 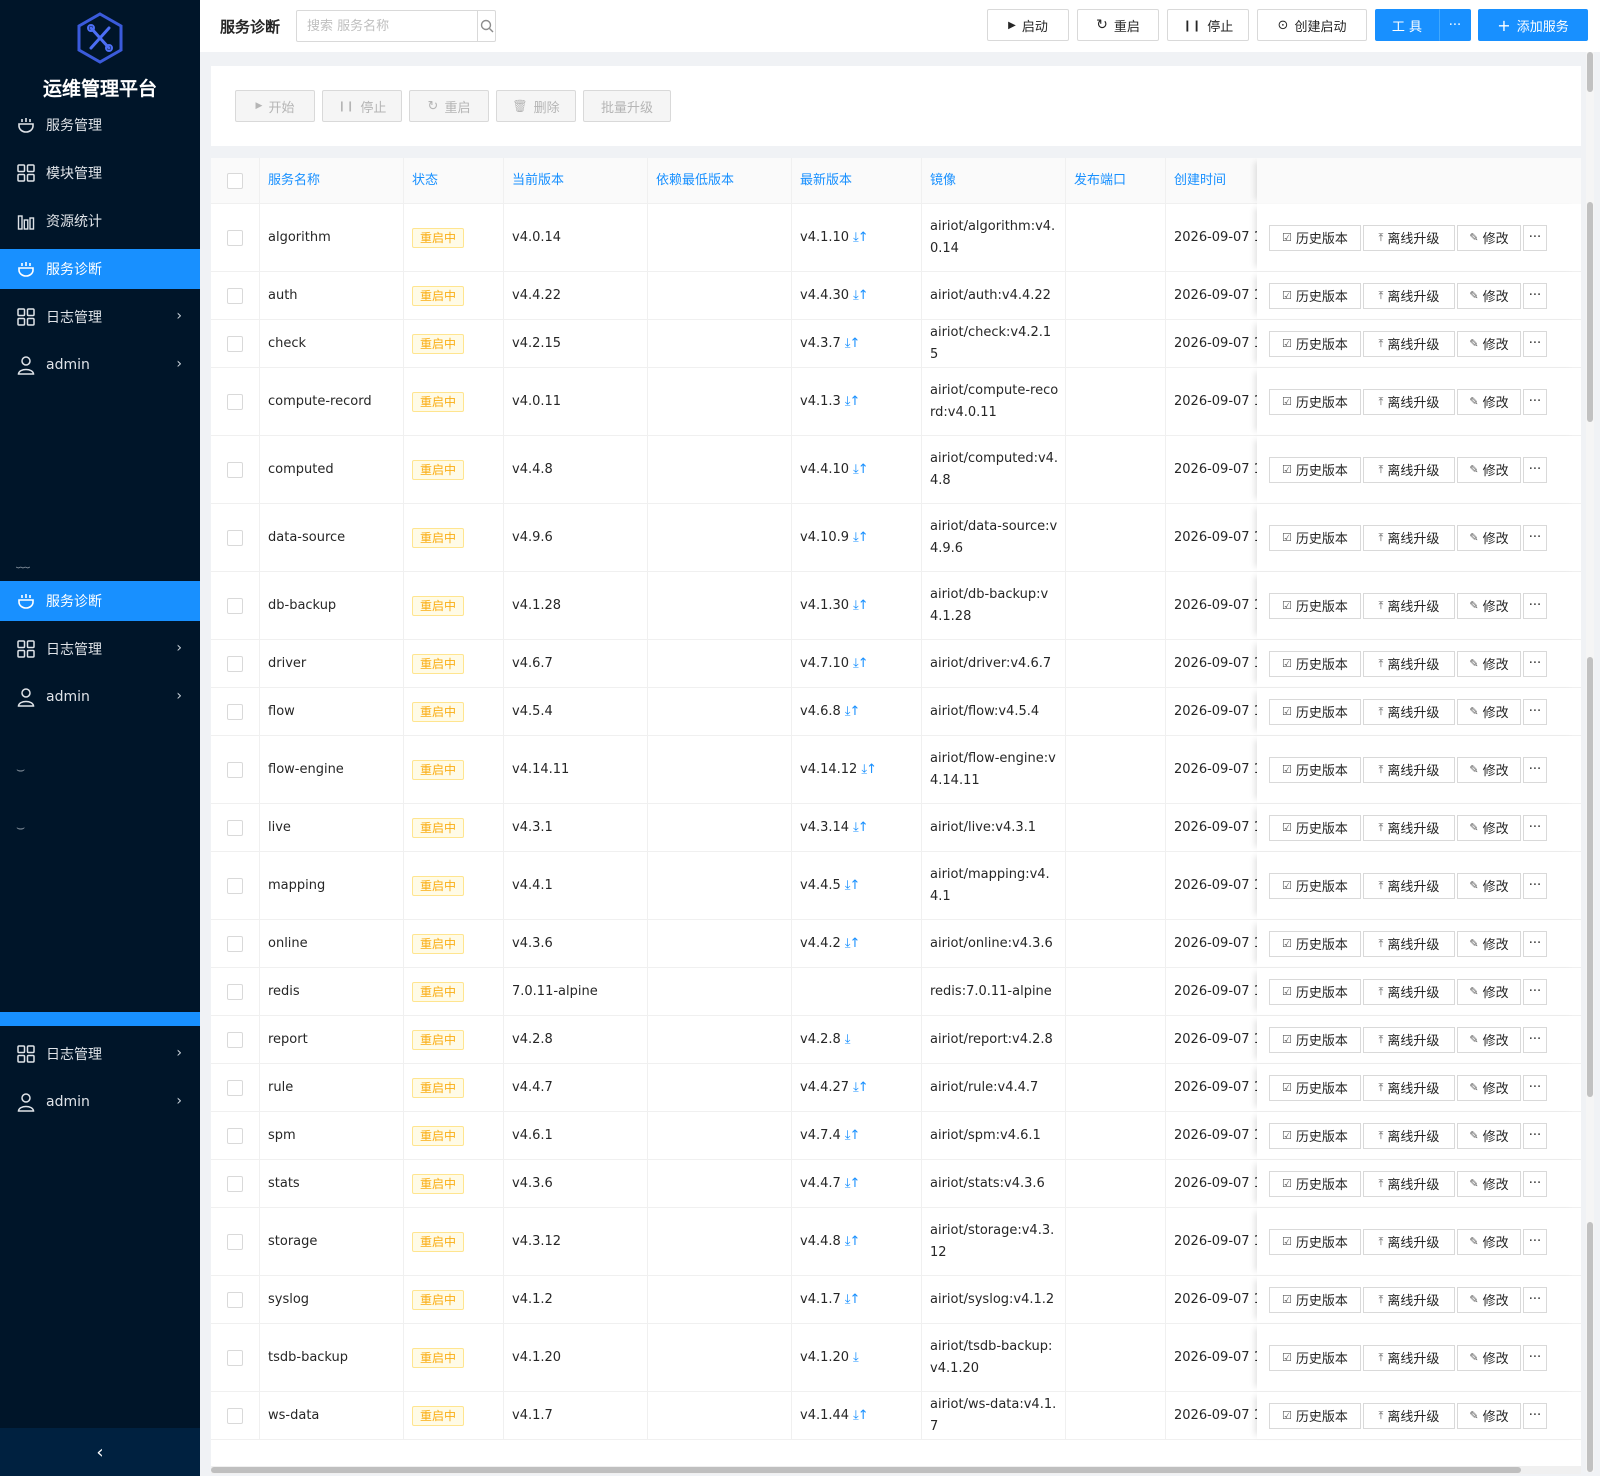 What do you see at coordinates (536, 106) in the screenshot?
I see `batch-delete-button: 🗑 删除` at bounding box center [536, 106].